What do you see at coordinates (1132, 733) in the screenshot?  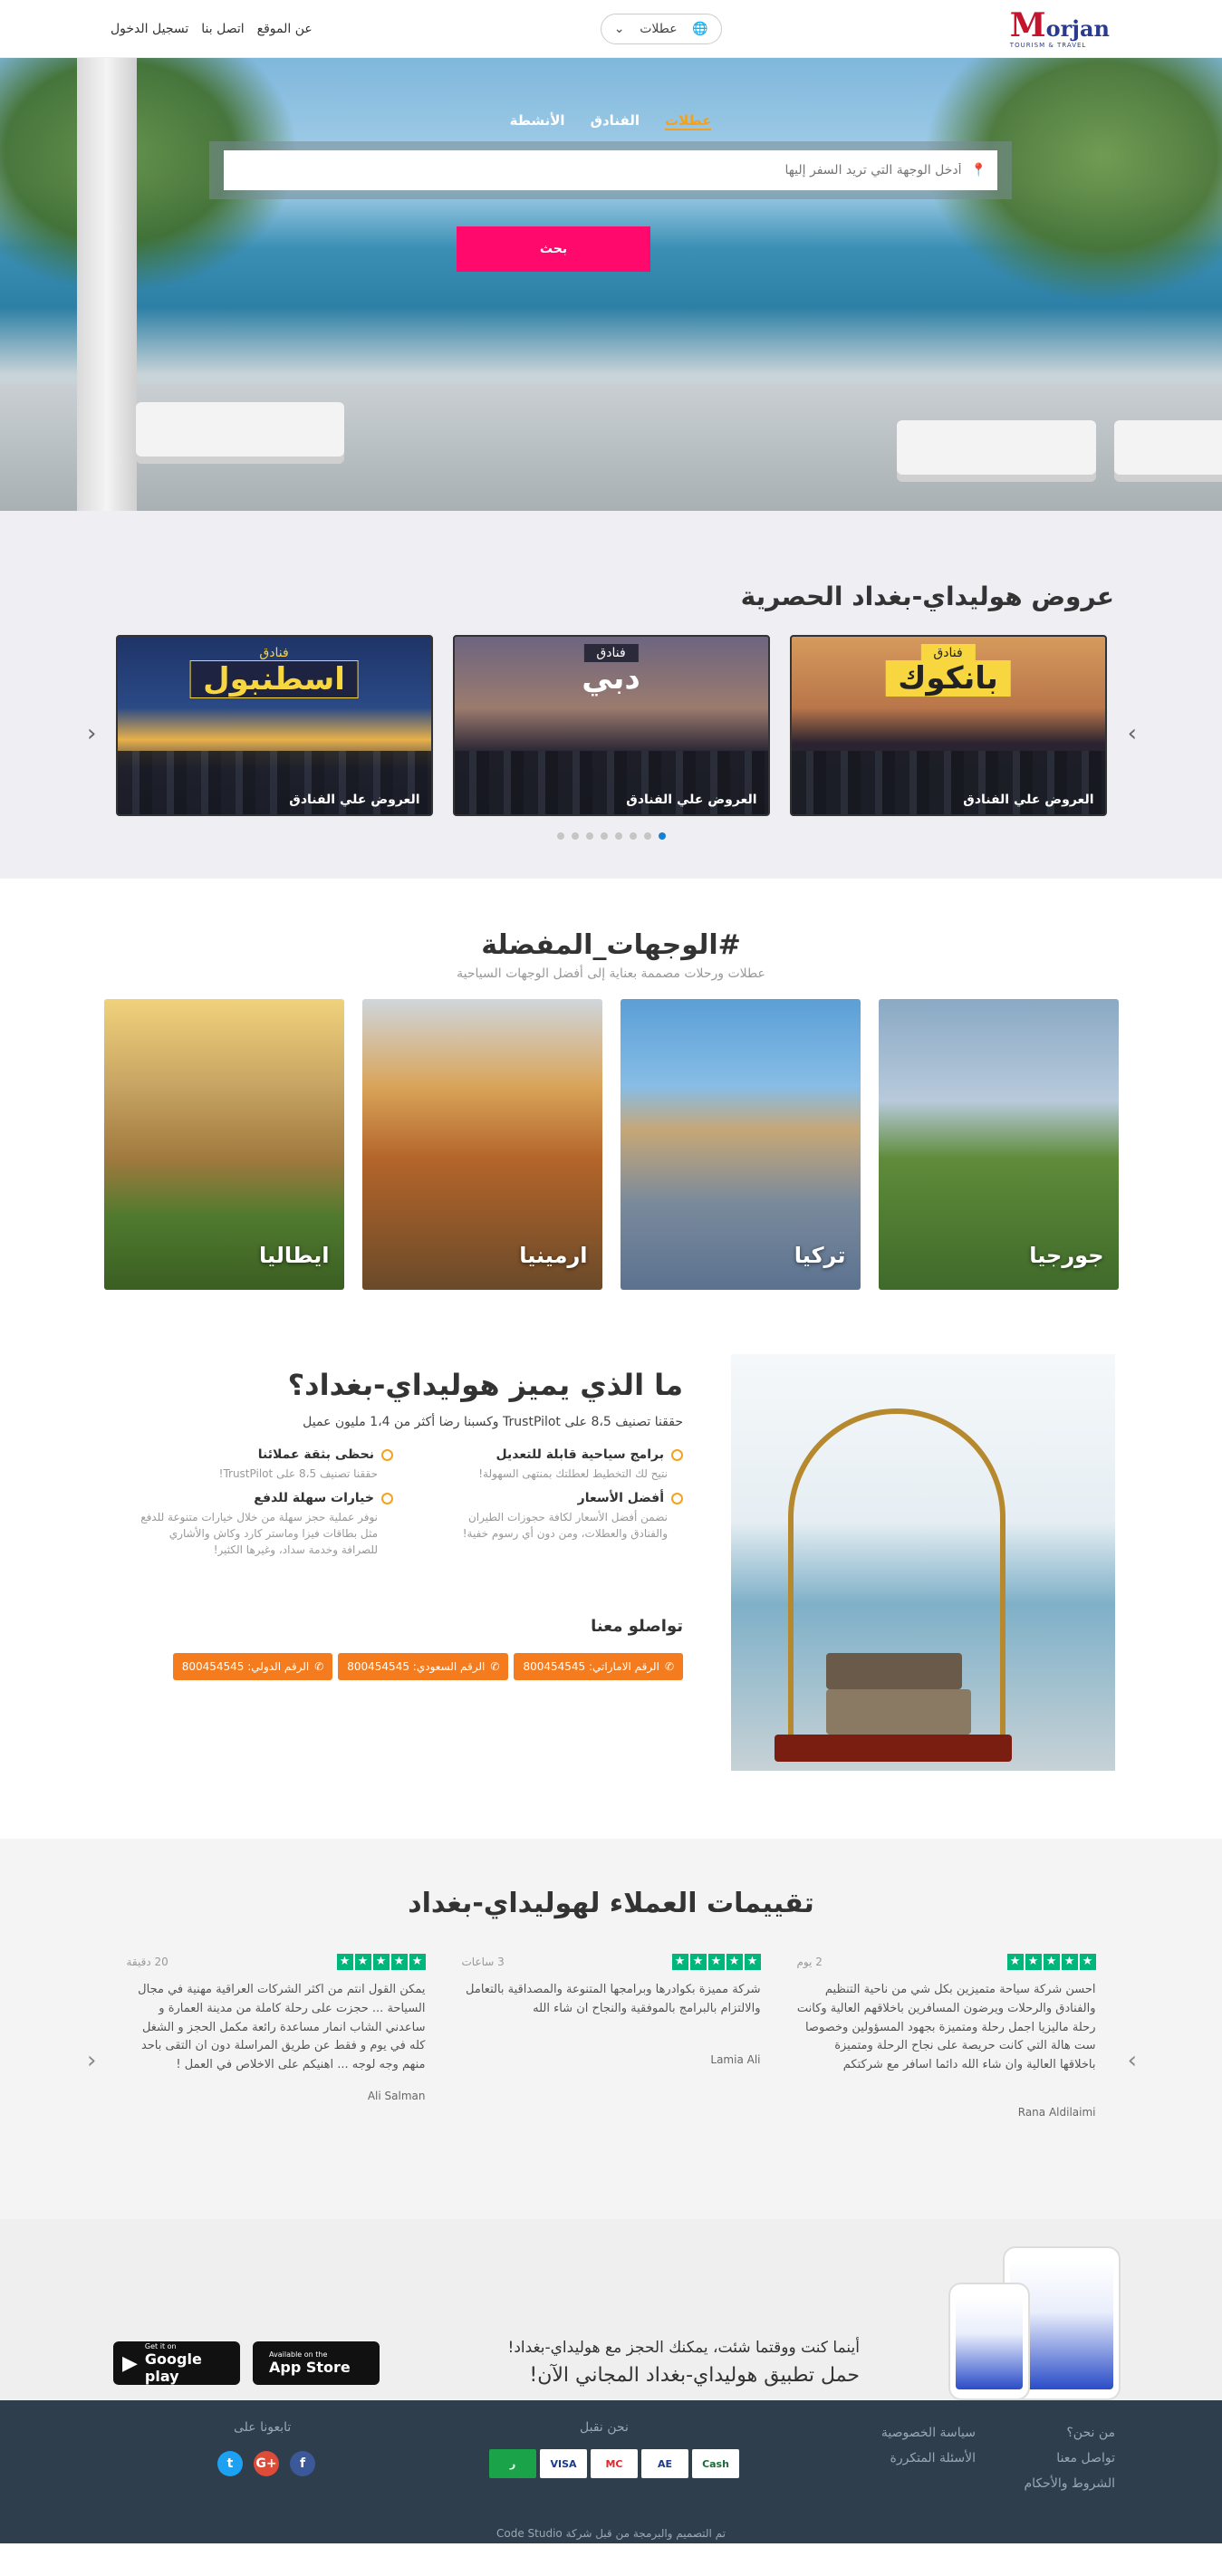 I see `carousel-next-icon: ›` at bounding box center [1132, 733].